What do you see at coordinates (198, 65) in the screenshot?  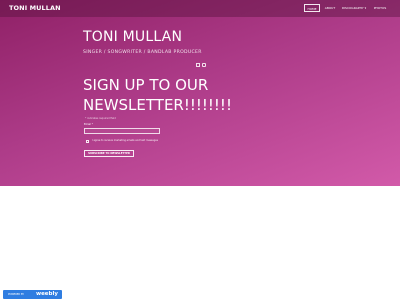 I see `facebook-icon` at bounding box center [198, 65].